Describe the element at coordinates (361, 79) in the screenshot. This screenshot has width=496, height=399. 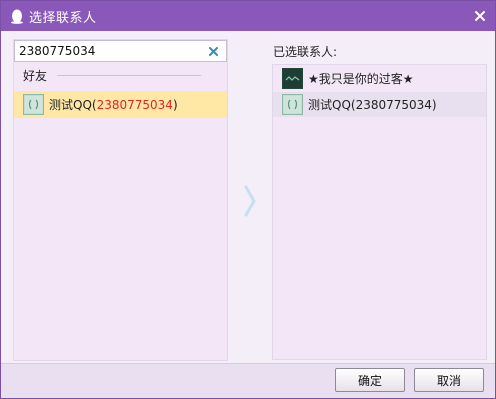
I see `selected-item-name: ★我只是你的过客★` at that location.